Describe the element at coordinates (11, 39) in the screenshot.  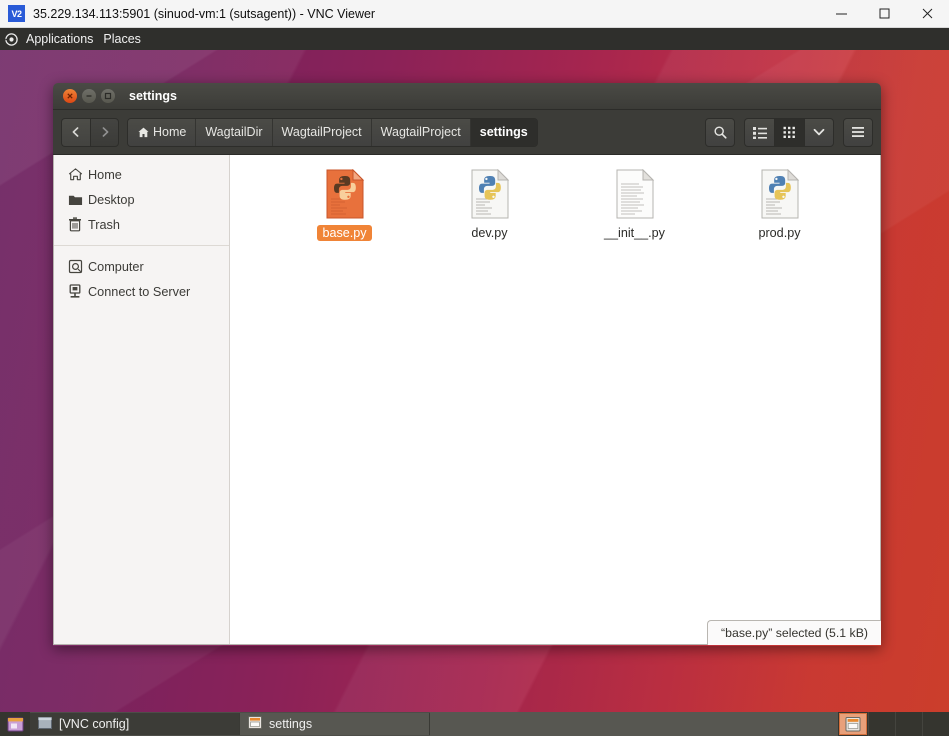
I see `ubuntu-logo-icon` at that location.